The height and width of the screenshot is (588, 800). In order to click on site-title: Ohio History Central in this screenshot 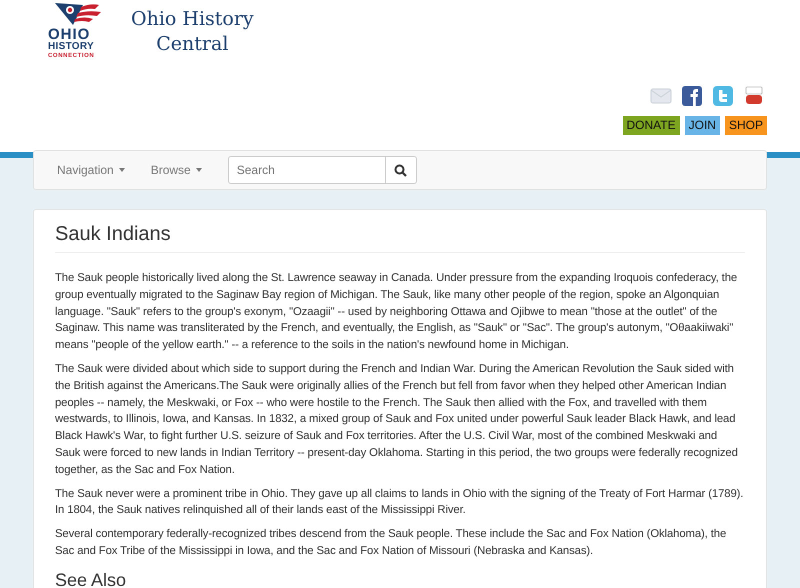, I will do `click(192, 28)`.